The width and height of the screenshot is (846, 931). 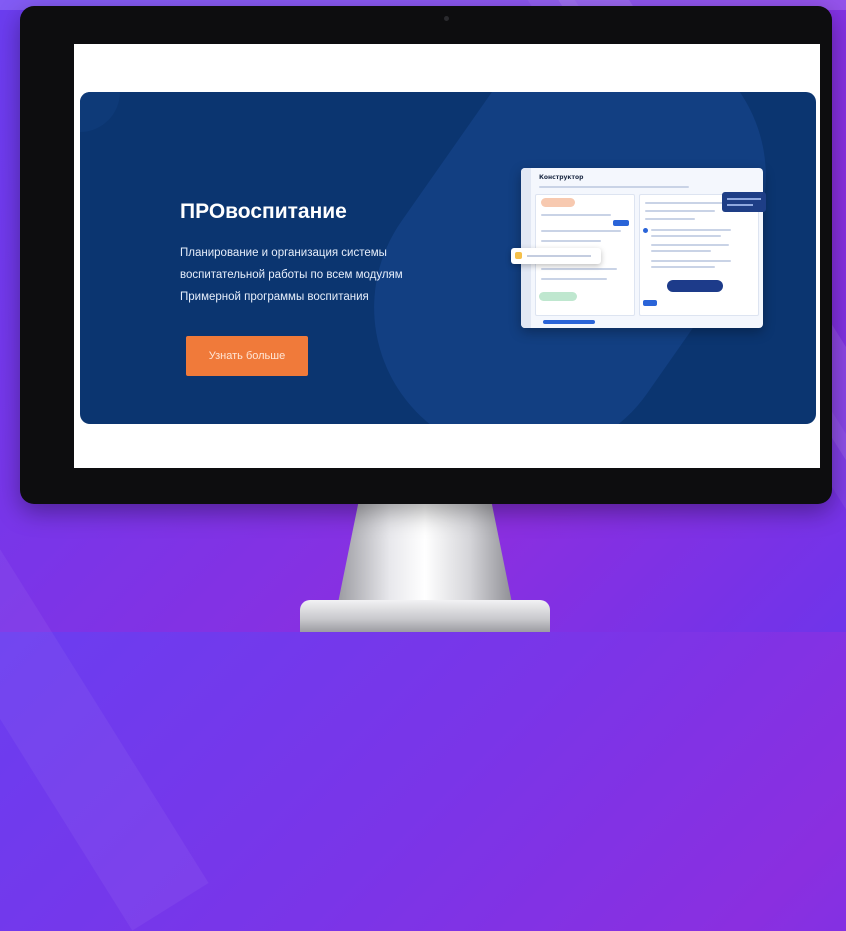 What do you see at coordinates (247, 356) in the screenshot?
I see `learn-more-button: Узнать больше` at bounding box center [247, 356].